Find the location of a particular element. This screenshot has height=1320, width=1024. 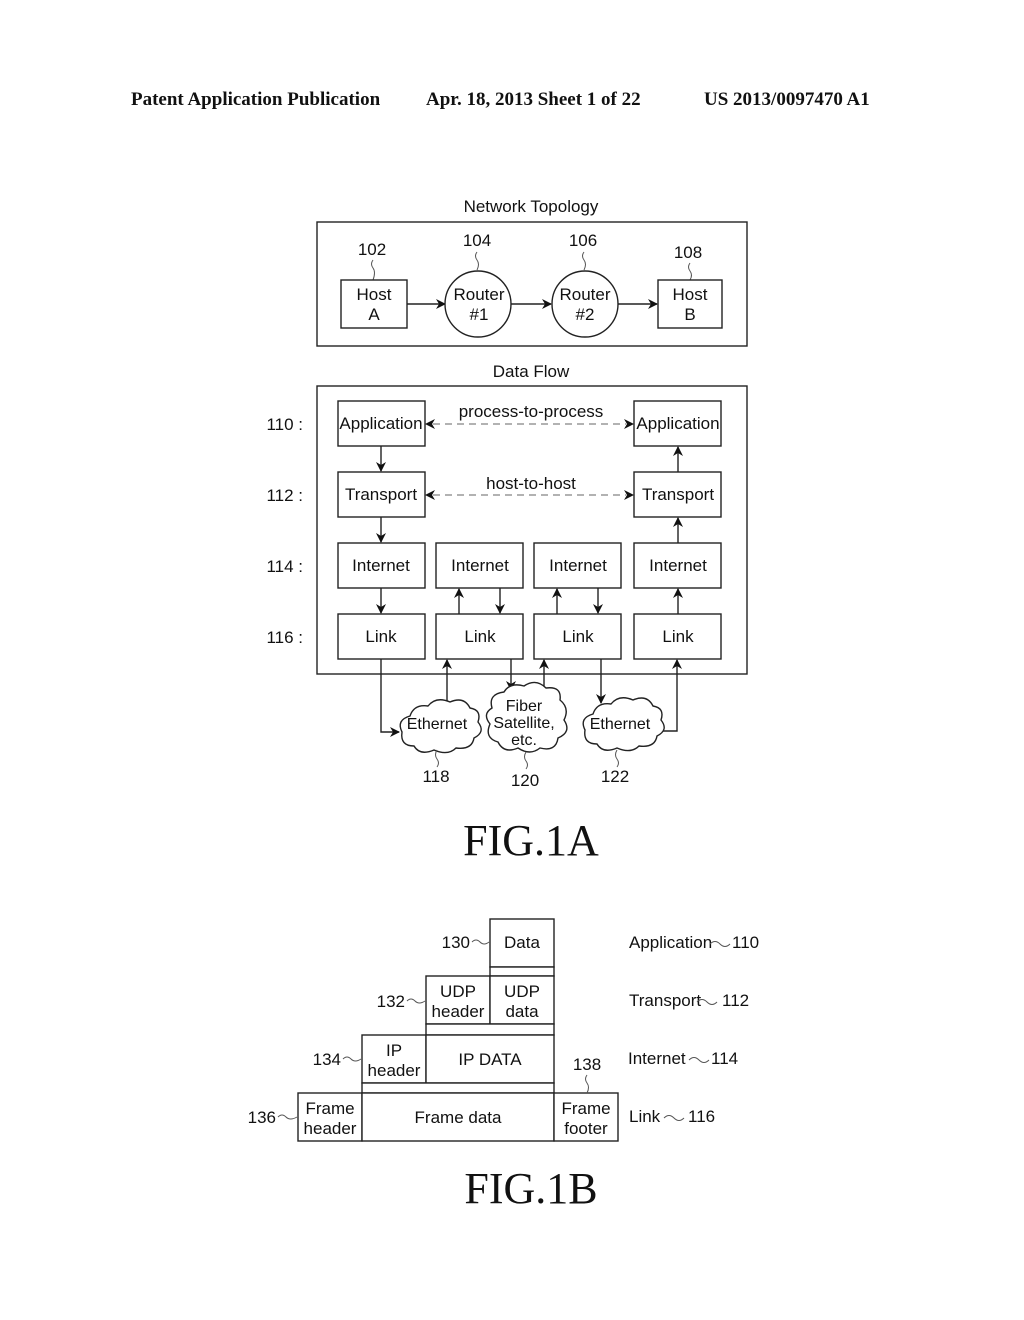

cloud-ethernet-118-label: Ethernet is located at coordinates (437, 724).